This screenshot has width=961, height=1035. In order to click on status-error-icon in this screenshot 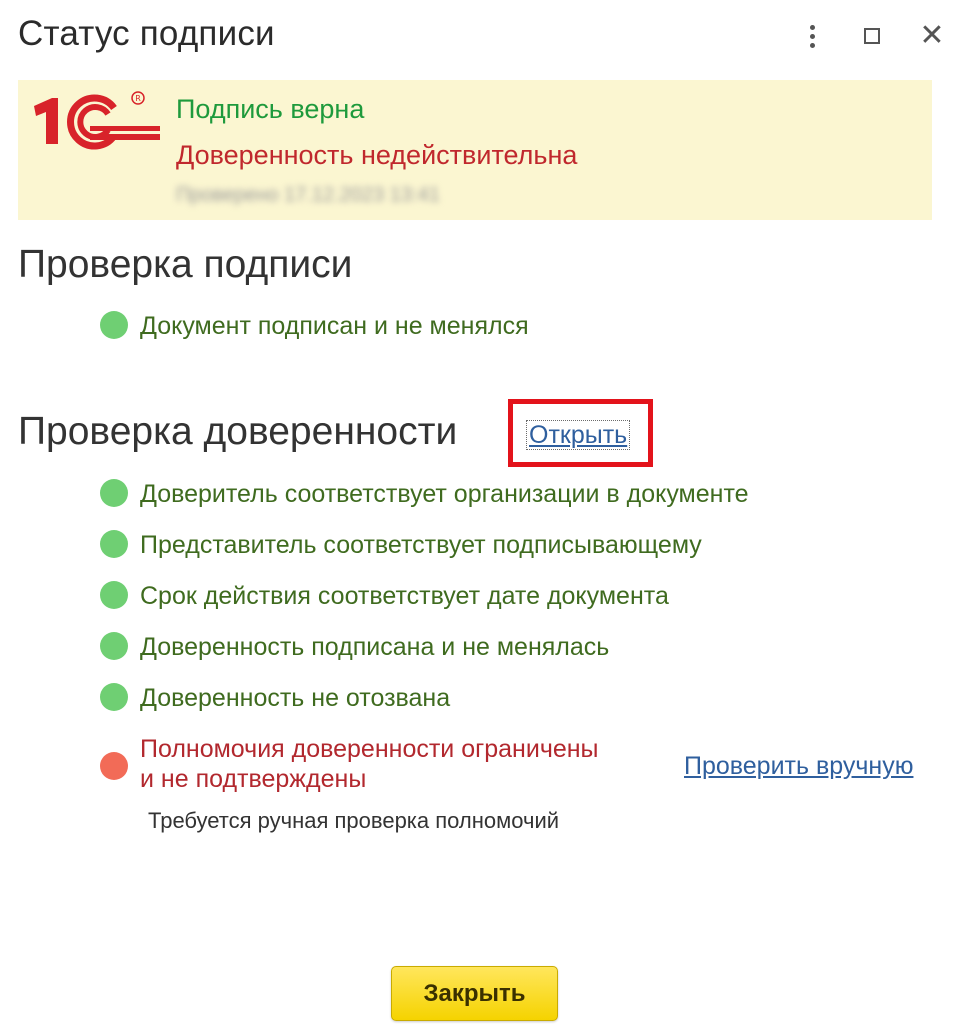, I will do `click(114, 766)`.